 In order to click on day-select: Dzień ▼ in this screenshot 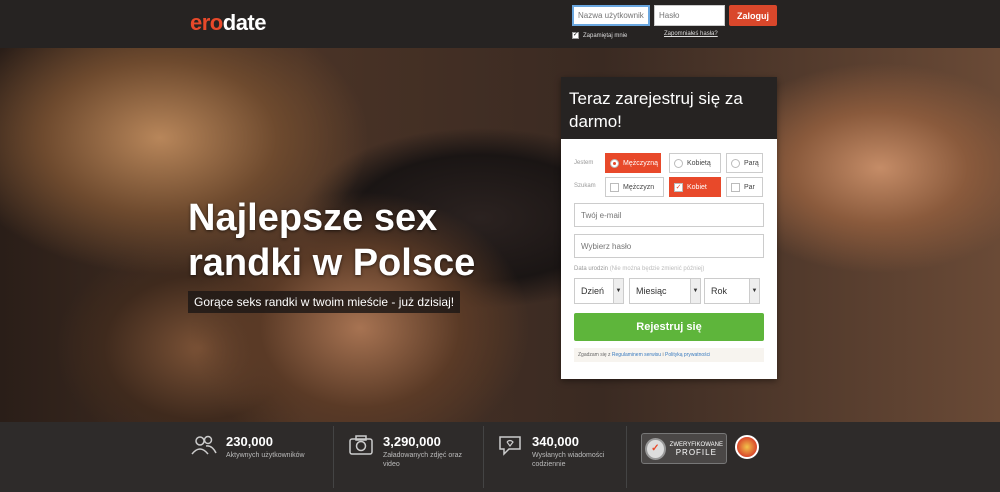, I will do `click(599, 291)`.